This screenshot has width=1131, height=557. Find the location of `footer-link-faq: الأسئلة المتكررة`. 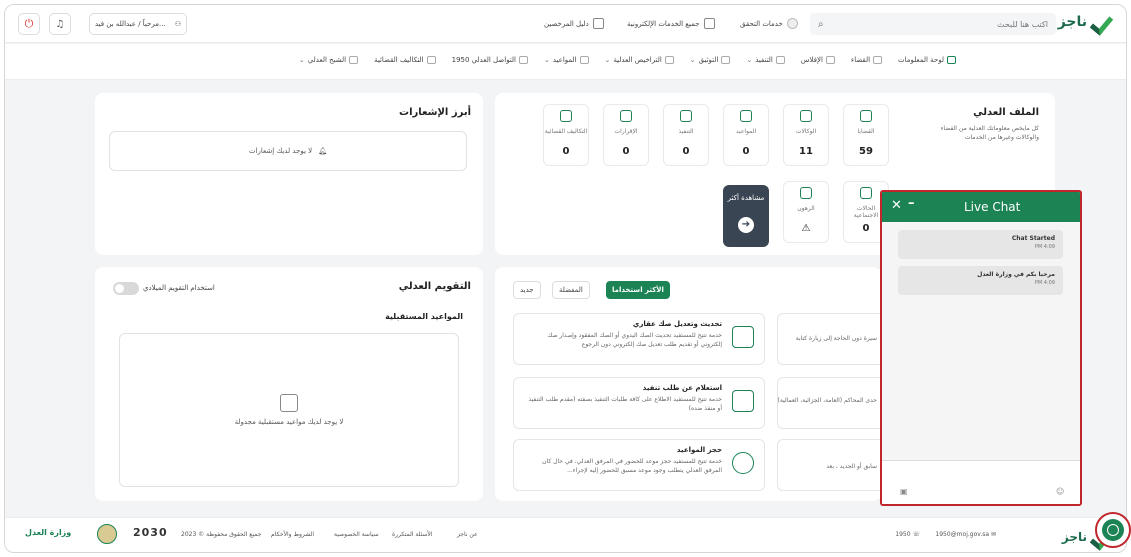

footer-link-faq: الأسئلة المتكررة is located at coordinates (412, 534).